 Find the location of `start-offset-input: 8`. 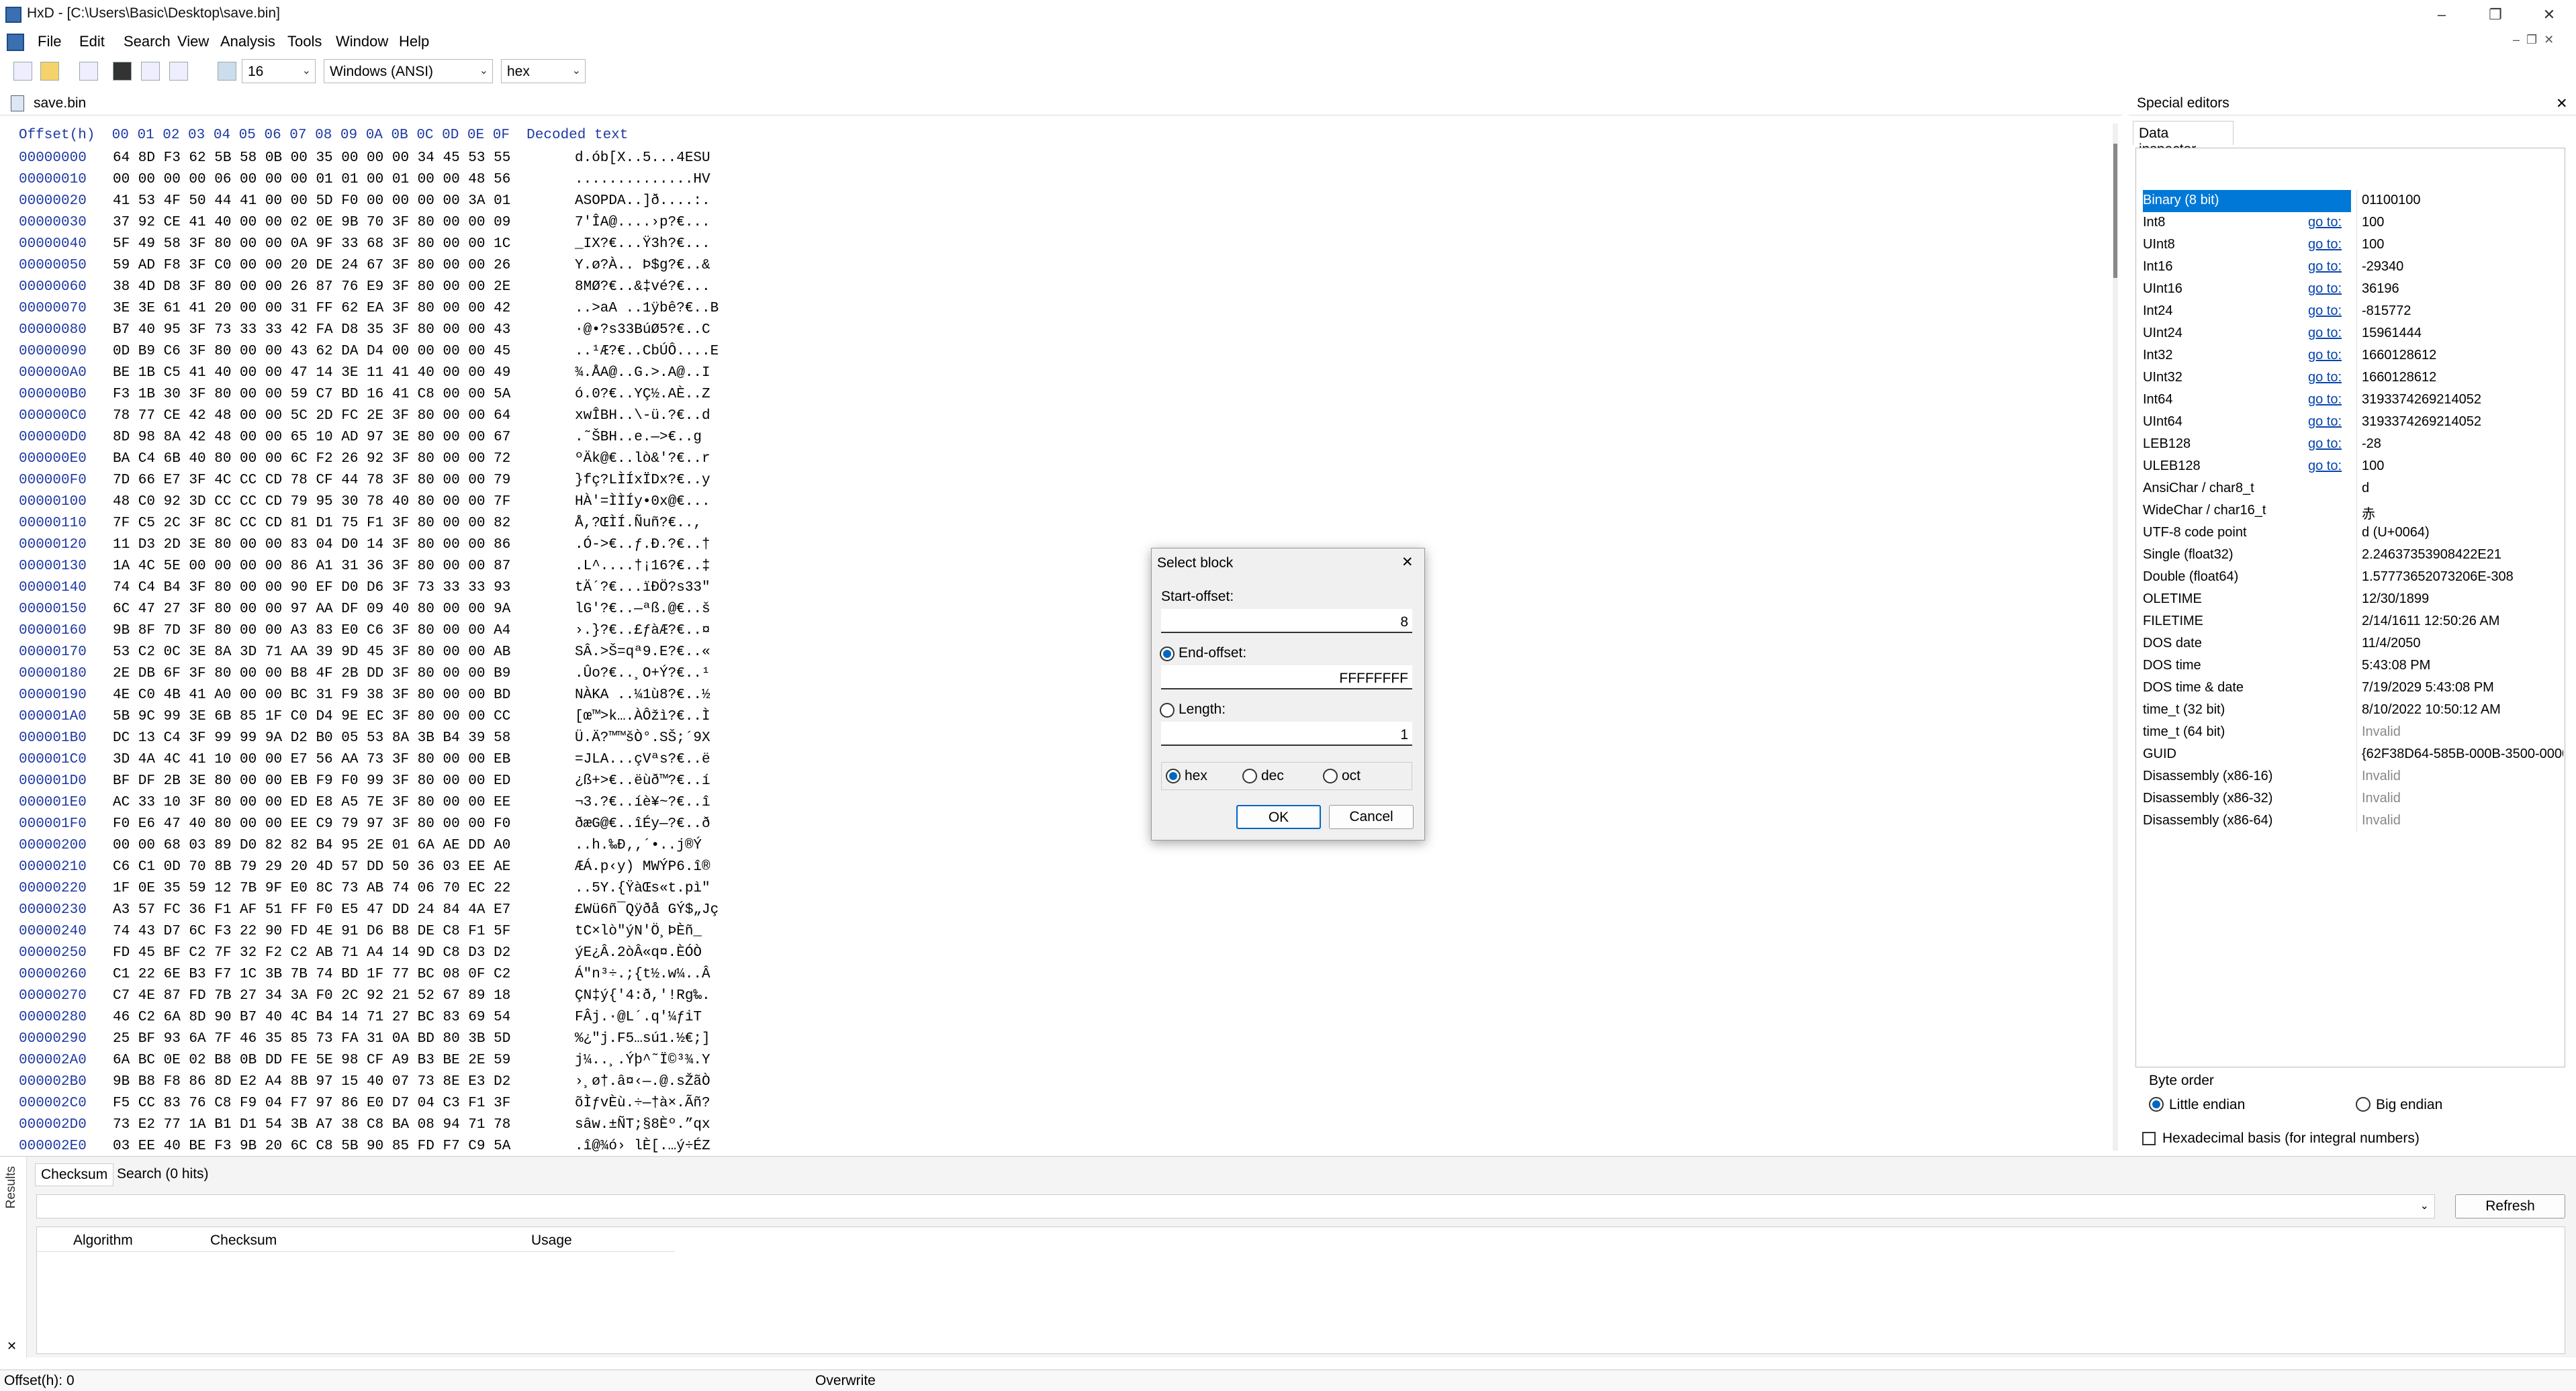

start-offset-input: 8 is located at coordinates (1286, 621).